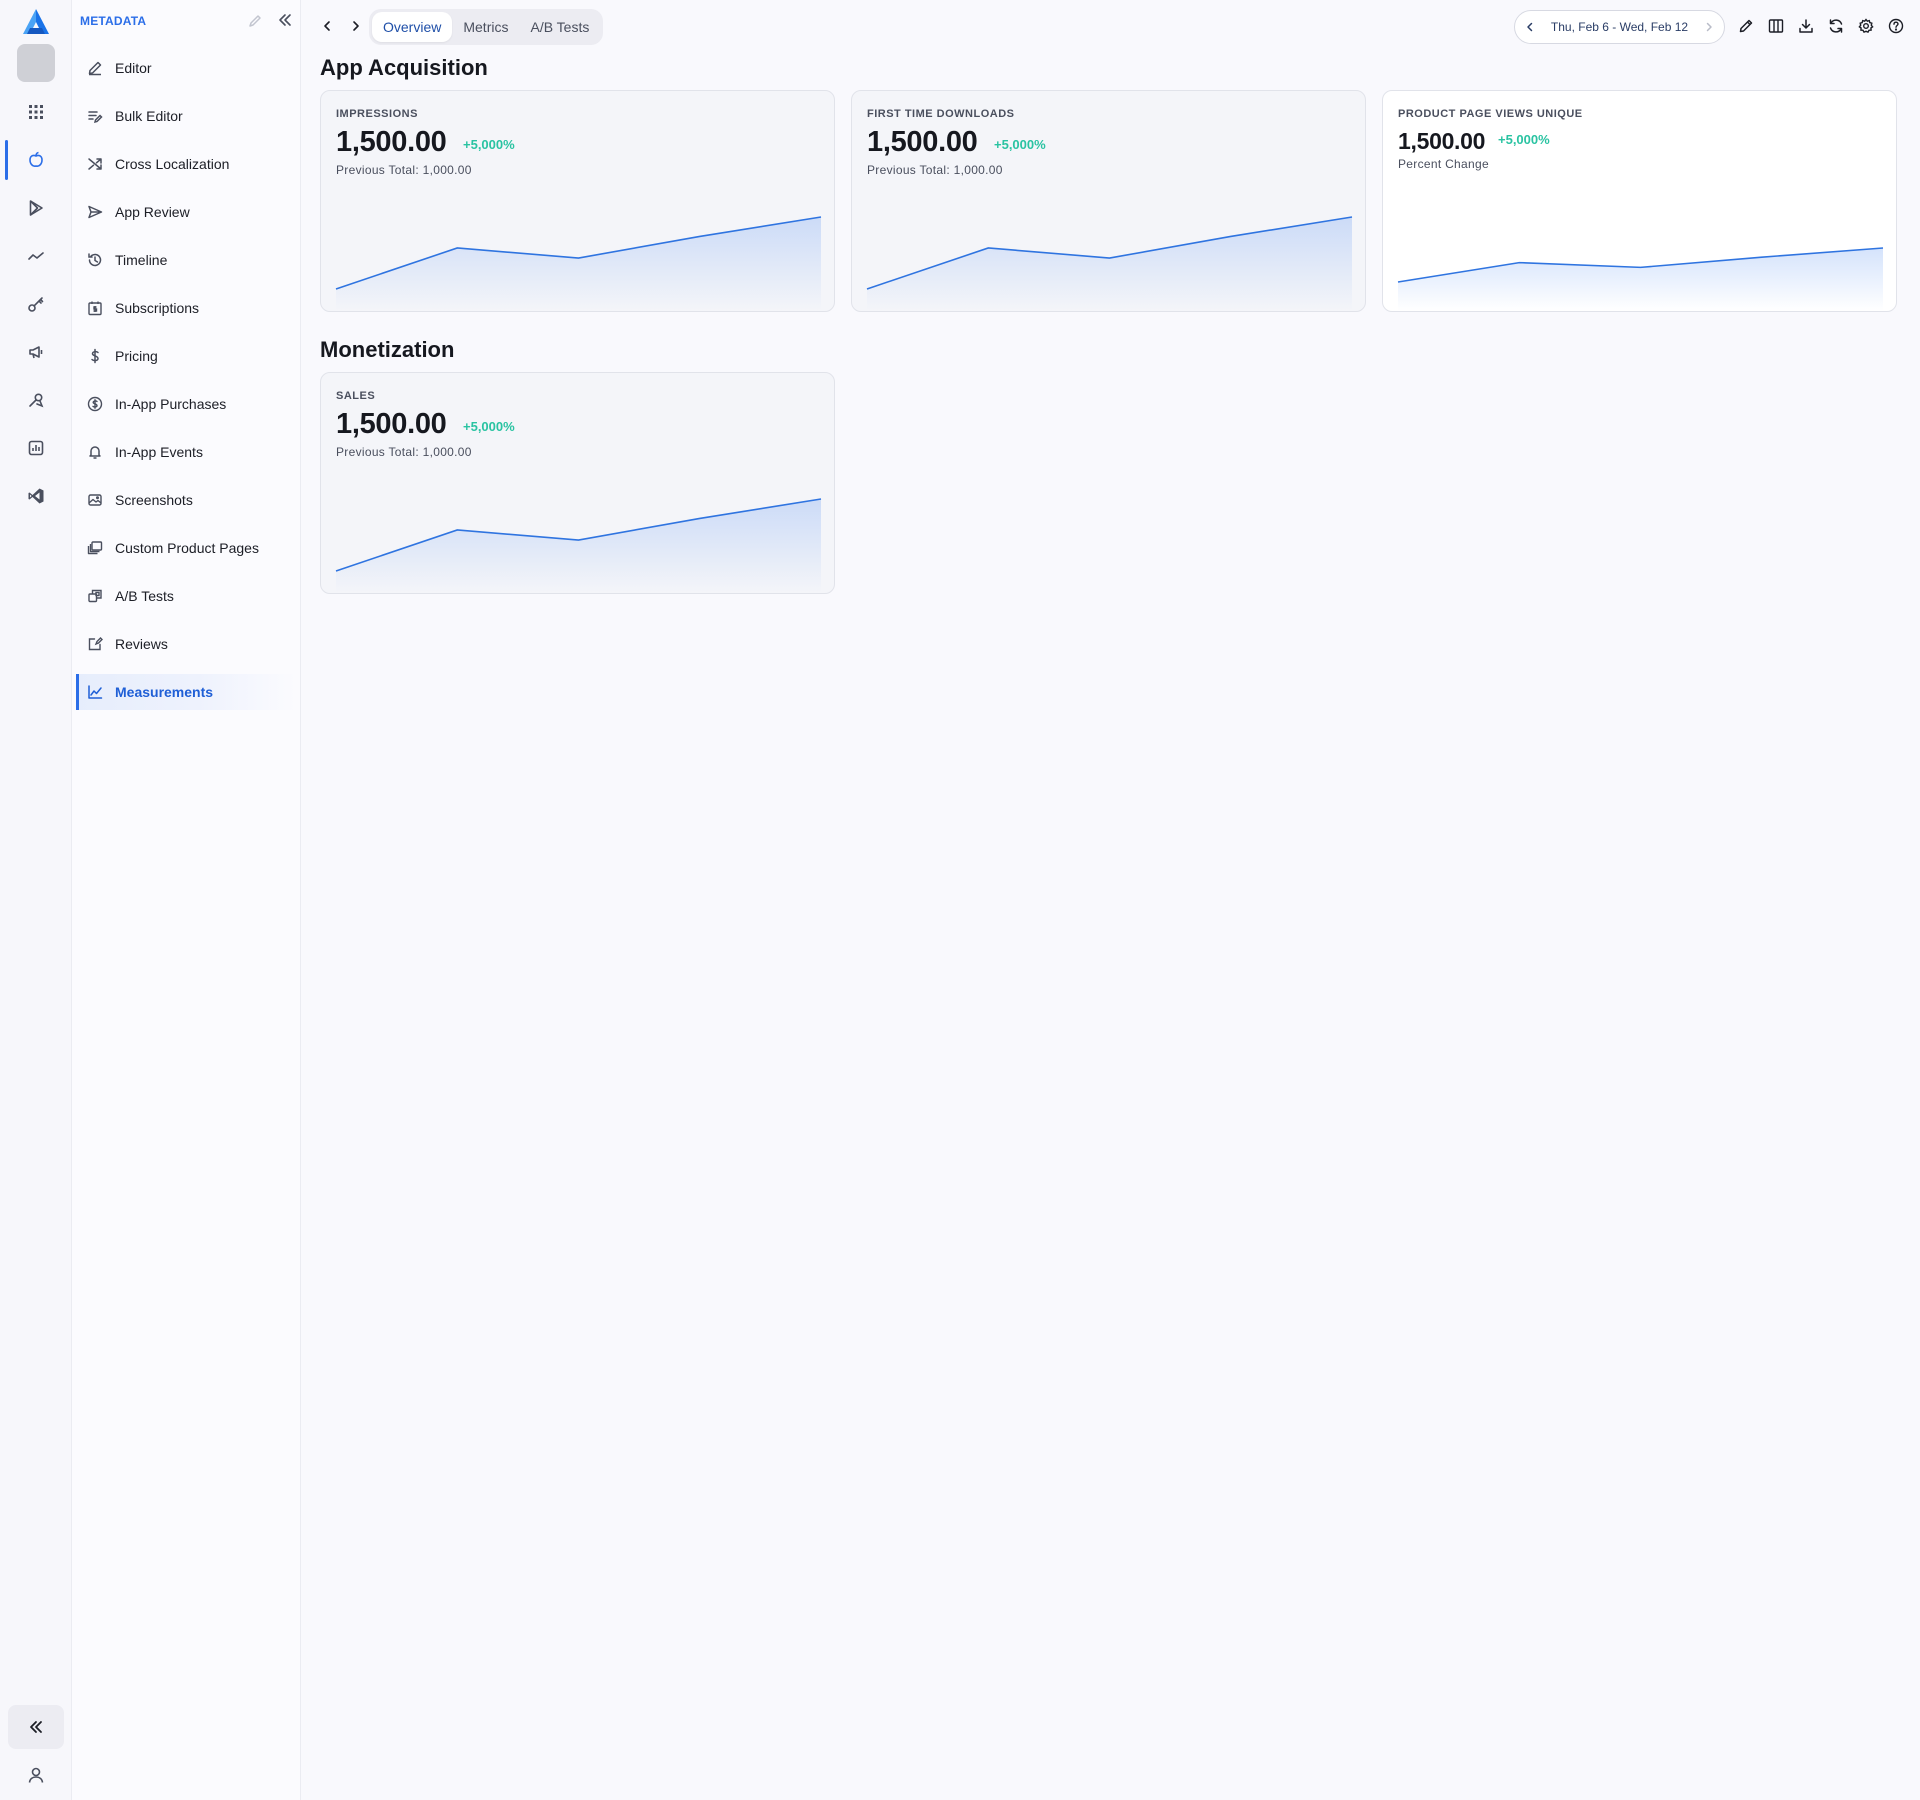 The width and height of the screenshot is (1920, 1800). Describe the element at coordinates (36, 400) in the screenshot. I see `tools-icon` at that location.